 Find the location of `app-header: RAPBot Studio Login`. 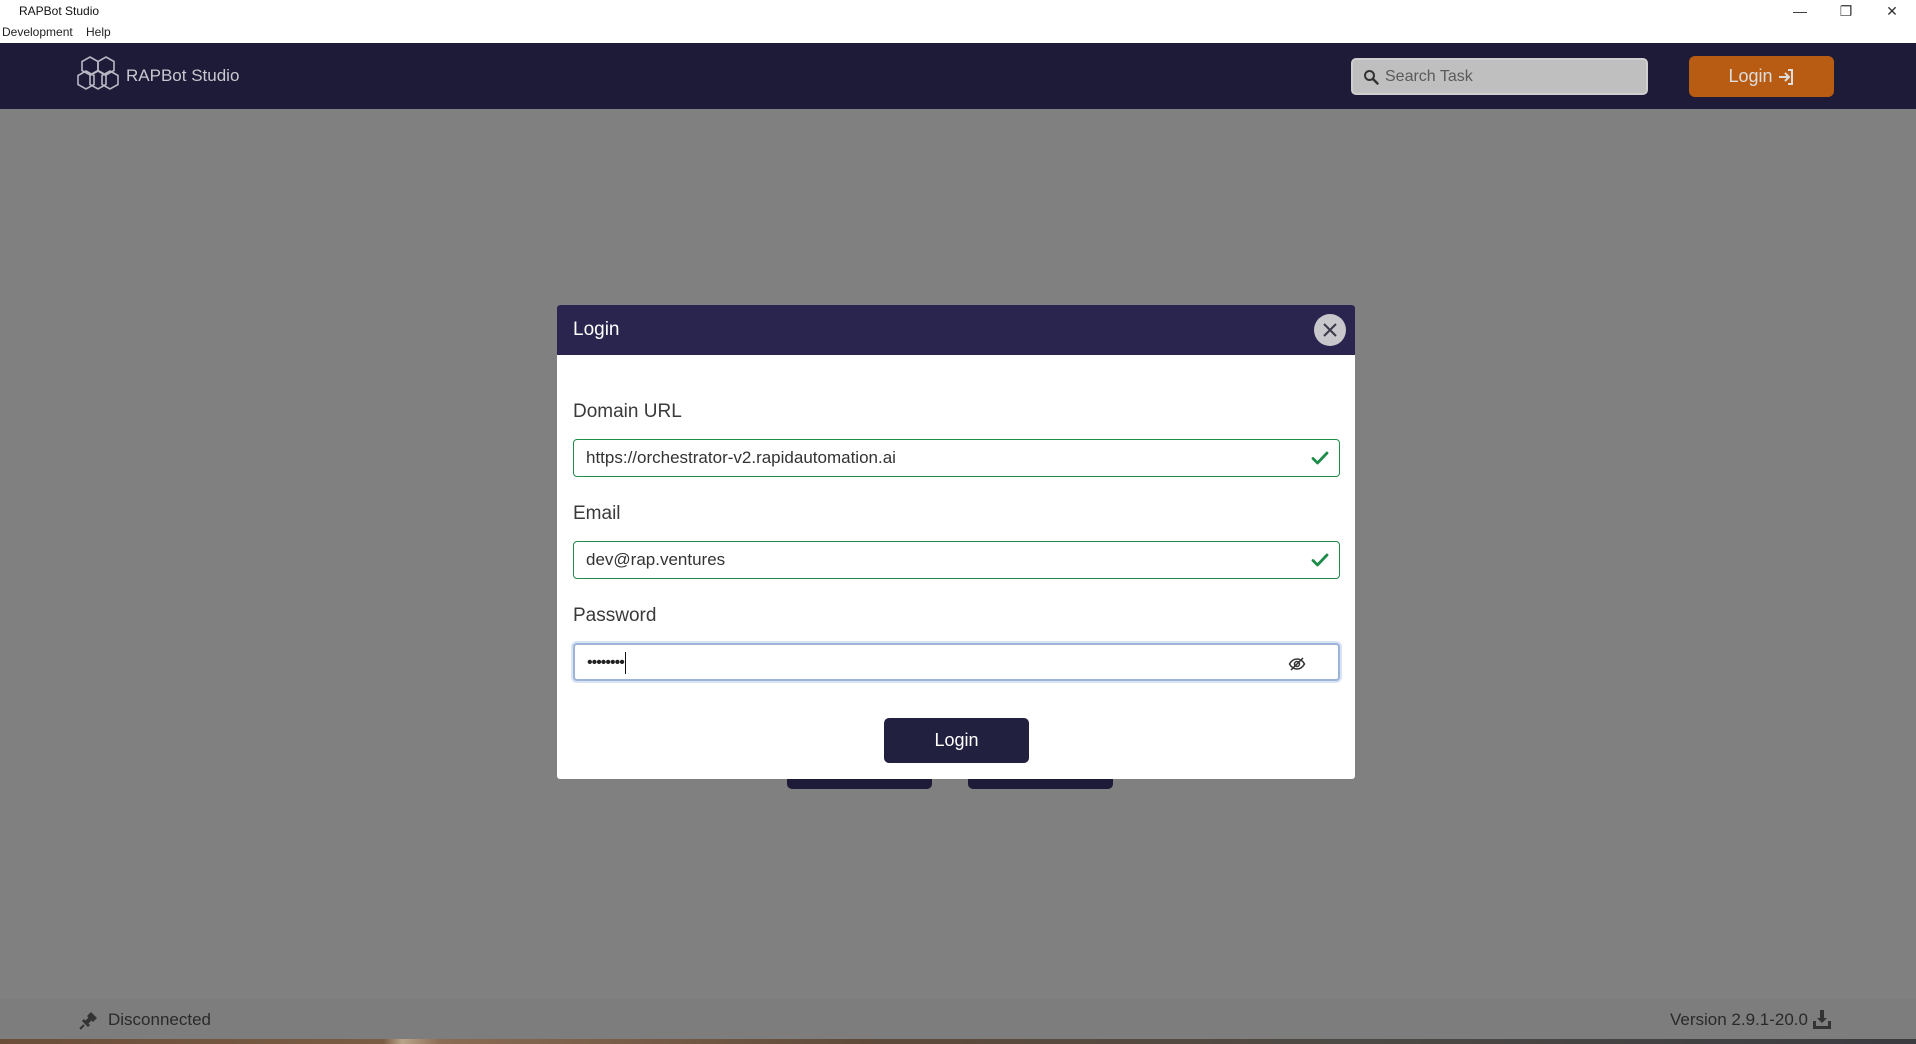

app-header: RAPBot Studio Login is located at coordinates (958, 76).